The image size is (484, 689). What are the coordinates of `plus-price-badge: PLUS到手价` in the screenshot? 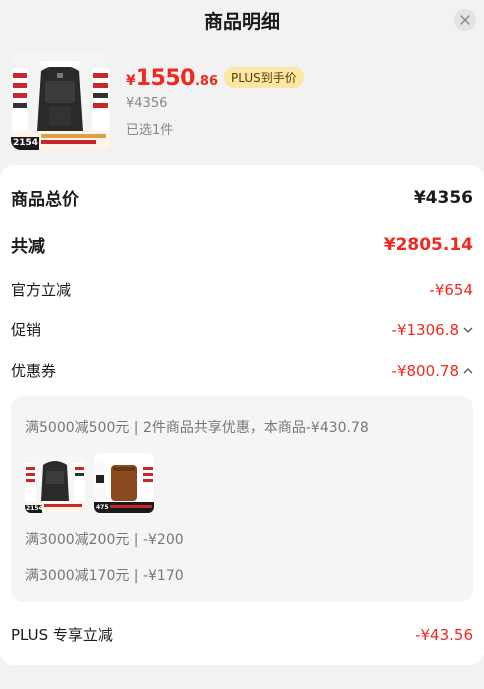 It's located at (264, 77).